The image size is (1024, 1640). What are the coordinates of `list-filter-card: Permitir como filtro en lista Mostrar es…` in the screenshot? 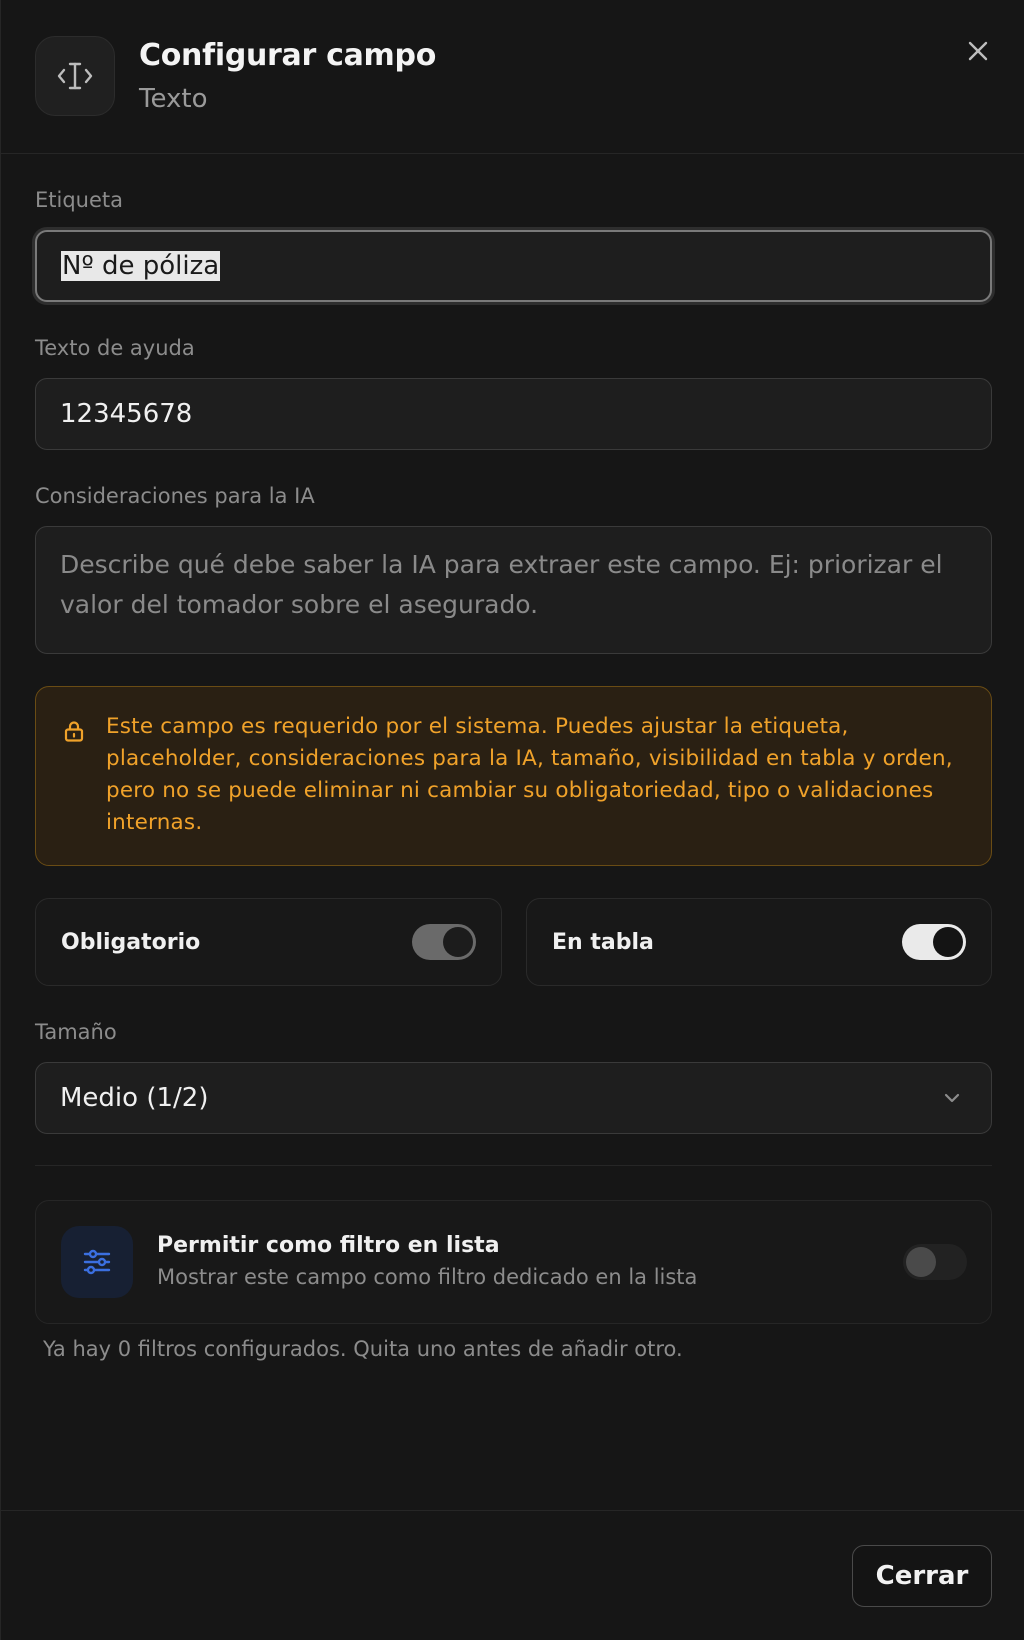 It's located at (513, 1262).